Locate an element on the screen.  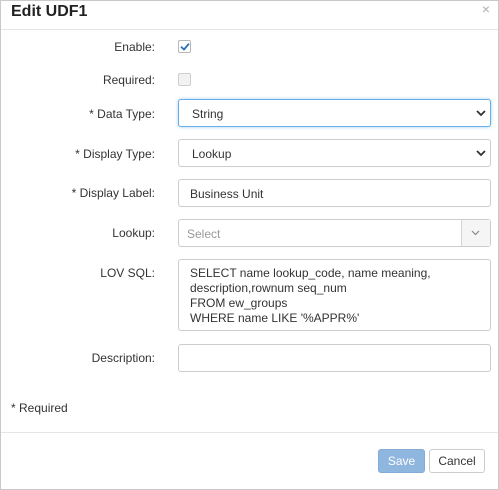
description-label: Description: is located at coordinates (123, 358).